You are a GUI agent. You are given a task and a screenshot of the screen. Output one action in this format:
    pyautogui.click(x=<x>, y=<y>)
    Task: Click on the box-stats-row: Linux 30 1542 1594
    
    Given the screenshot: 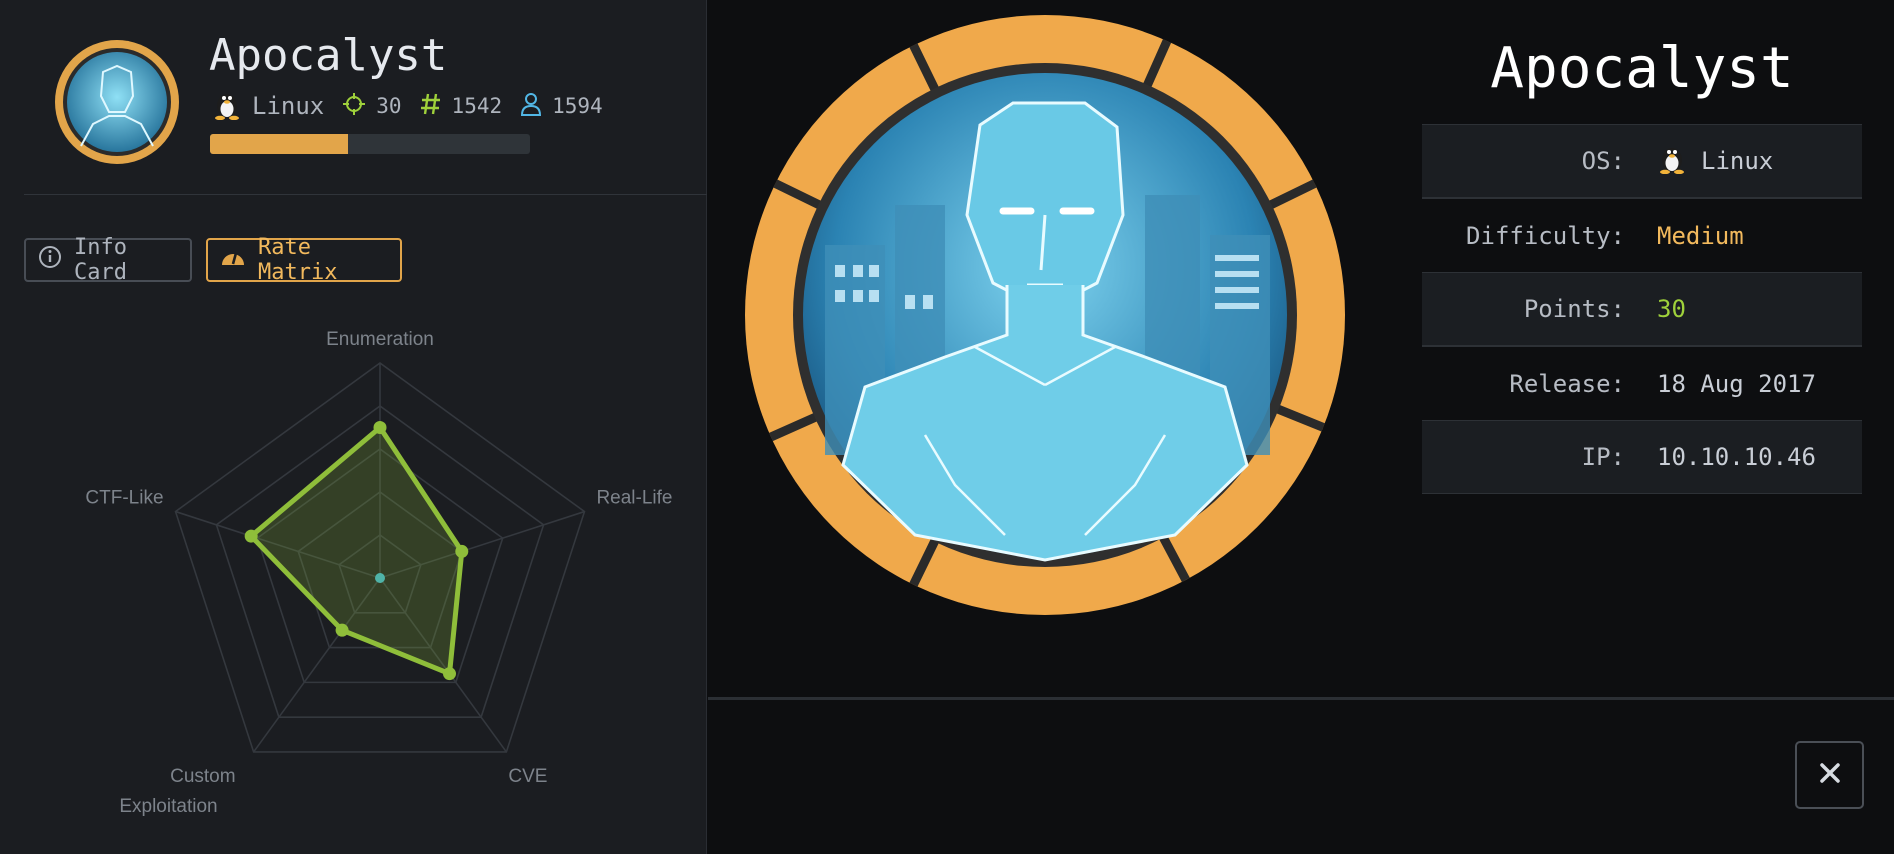 What is the action you would take?
    pyautogui.click(x=416, y=106)
    